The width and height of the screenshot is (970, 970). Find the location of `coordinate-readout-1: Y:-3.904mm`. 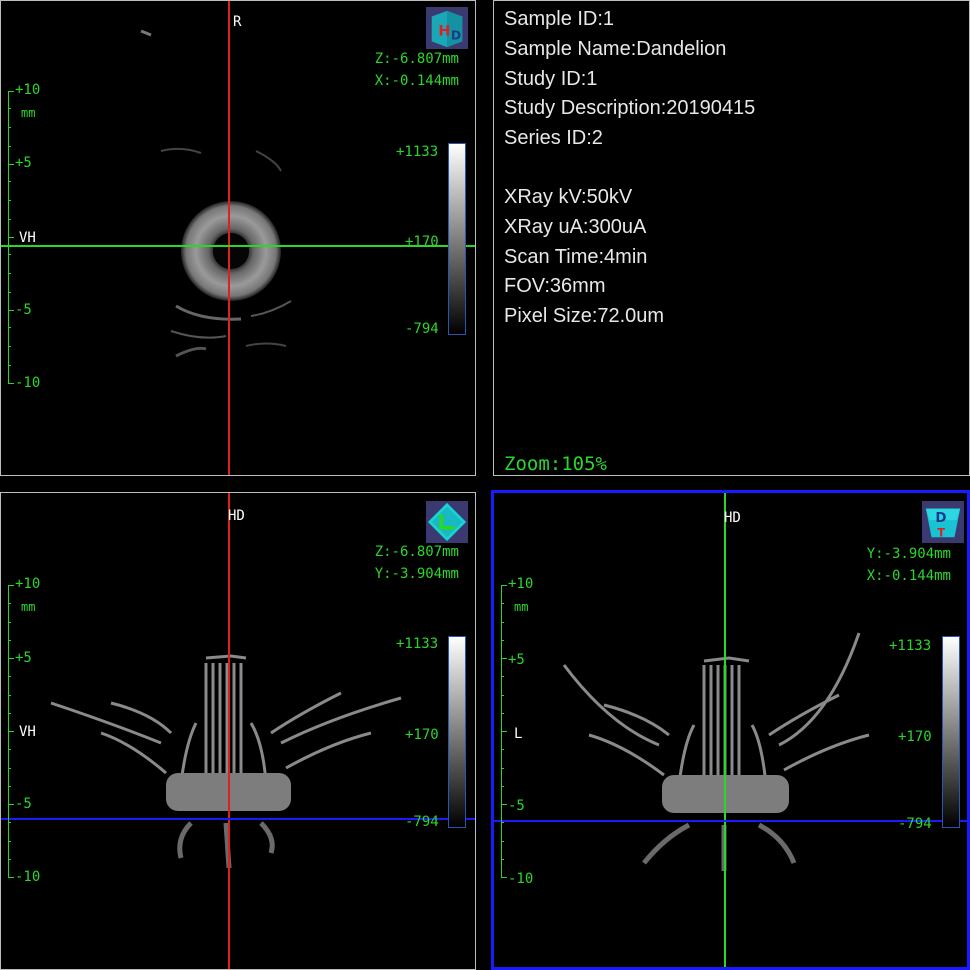

coordinate-readout-1: Y:-3.904mm is located at coordinates (908, 554).